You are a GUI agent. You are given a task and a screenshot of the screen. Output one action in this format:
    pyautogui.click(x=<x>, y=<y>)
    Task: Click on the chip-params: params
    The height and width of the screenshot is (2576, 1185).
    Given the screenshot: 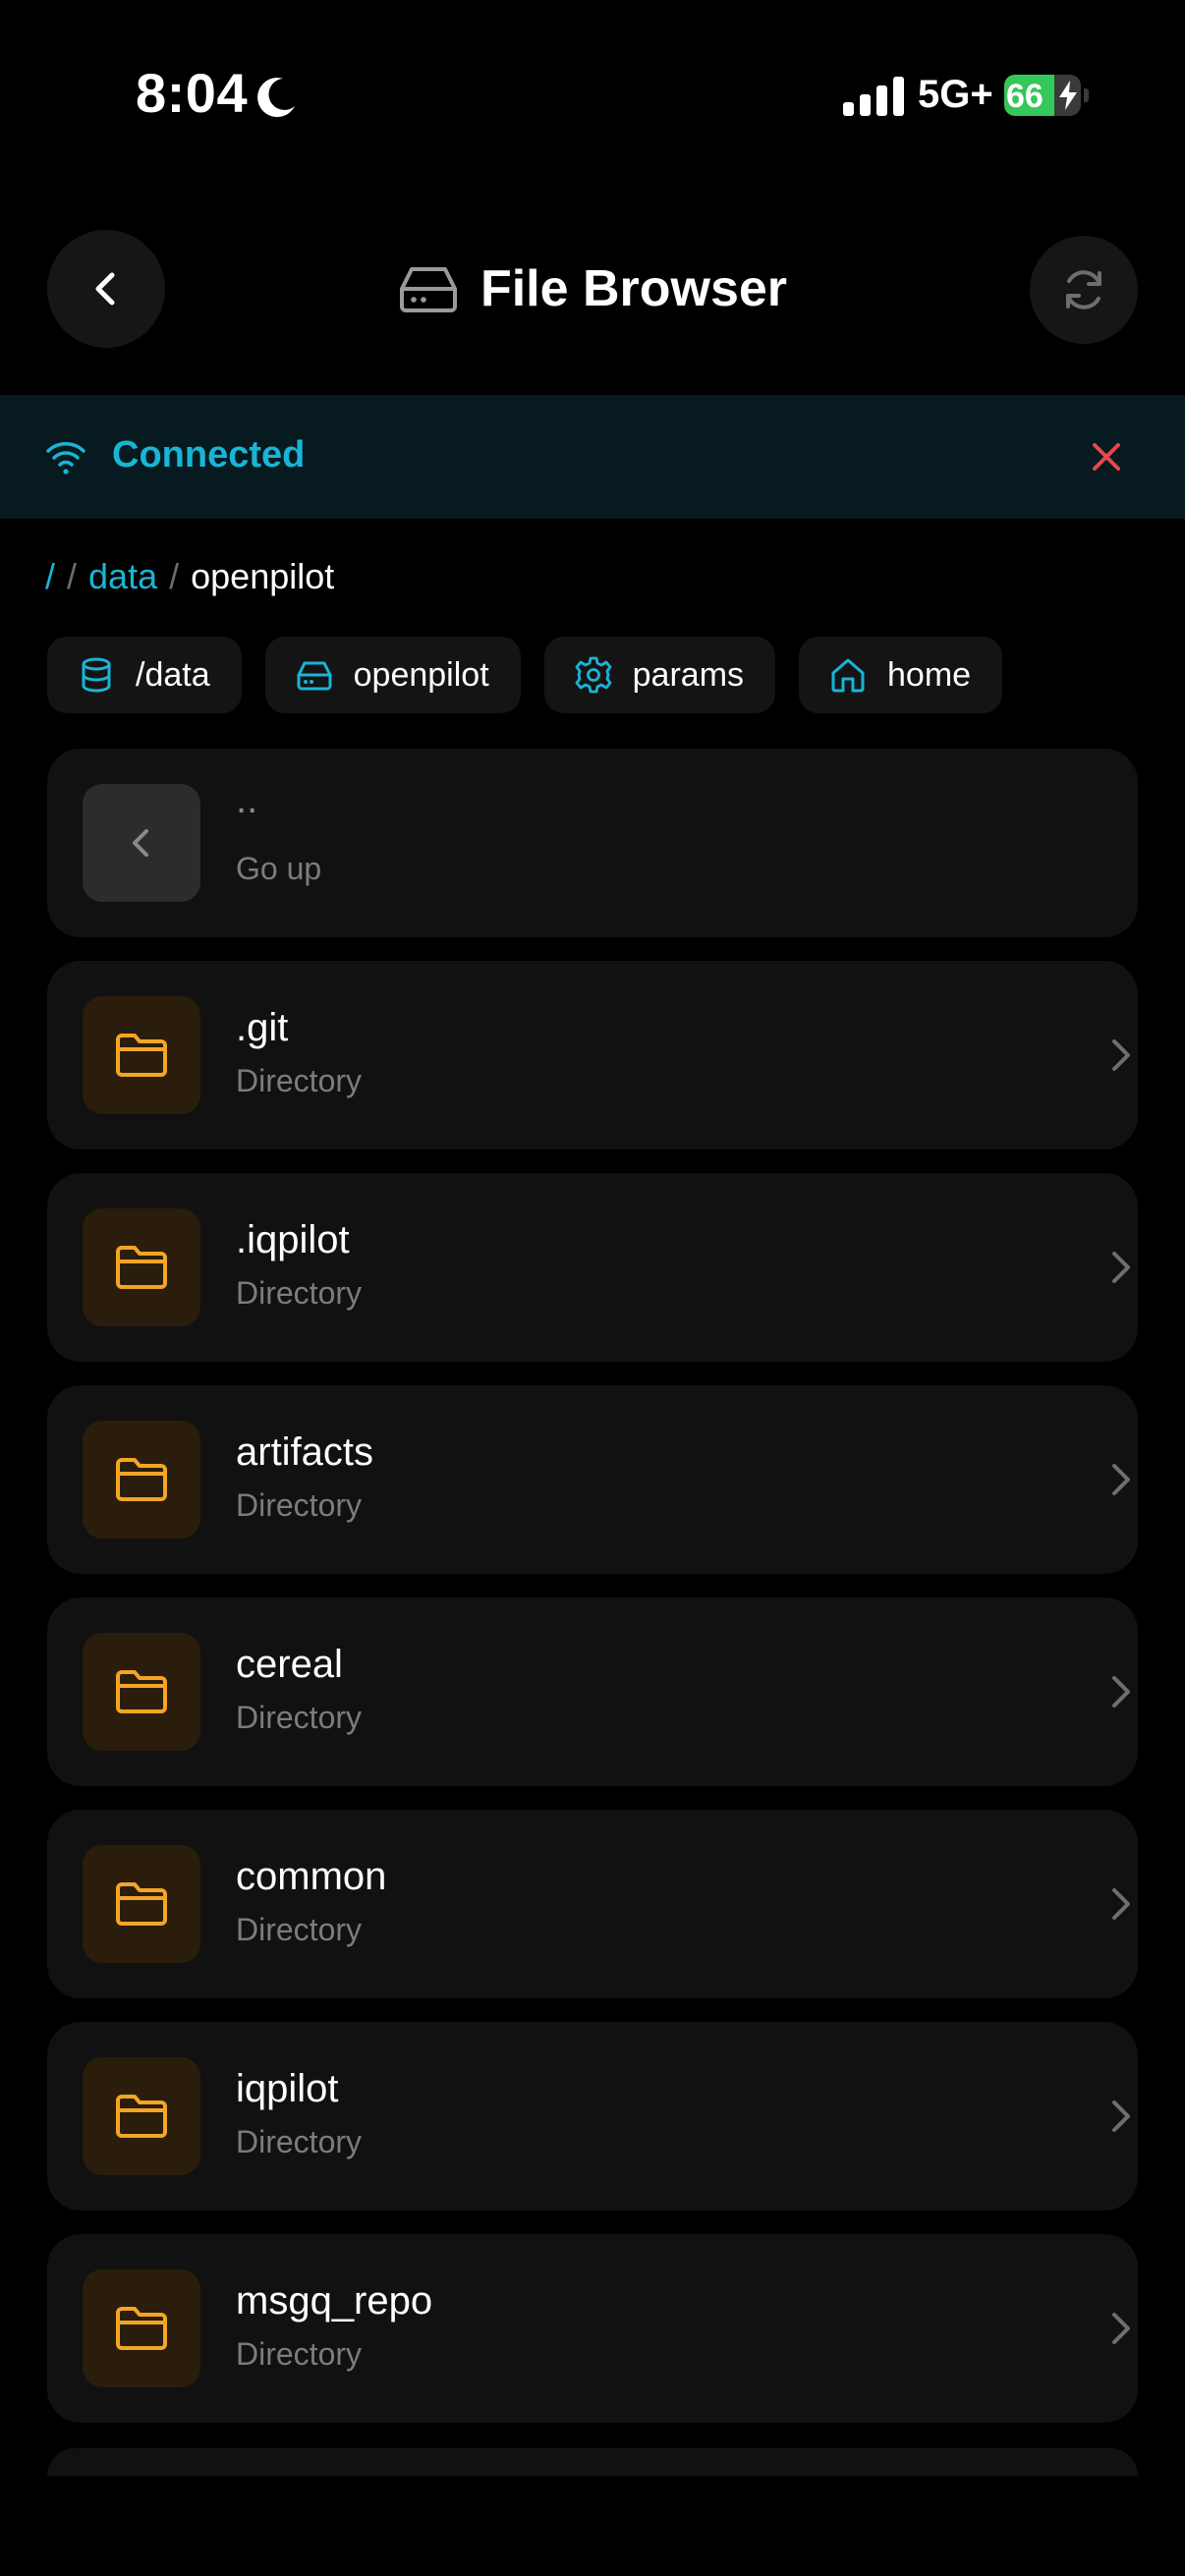 What is the action you would take?
    pyautogui.click(x=660, y=675)
    